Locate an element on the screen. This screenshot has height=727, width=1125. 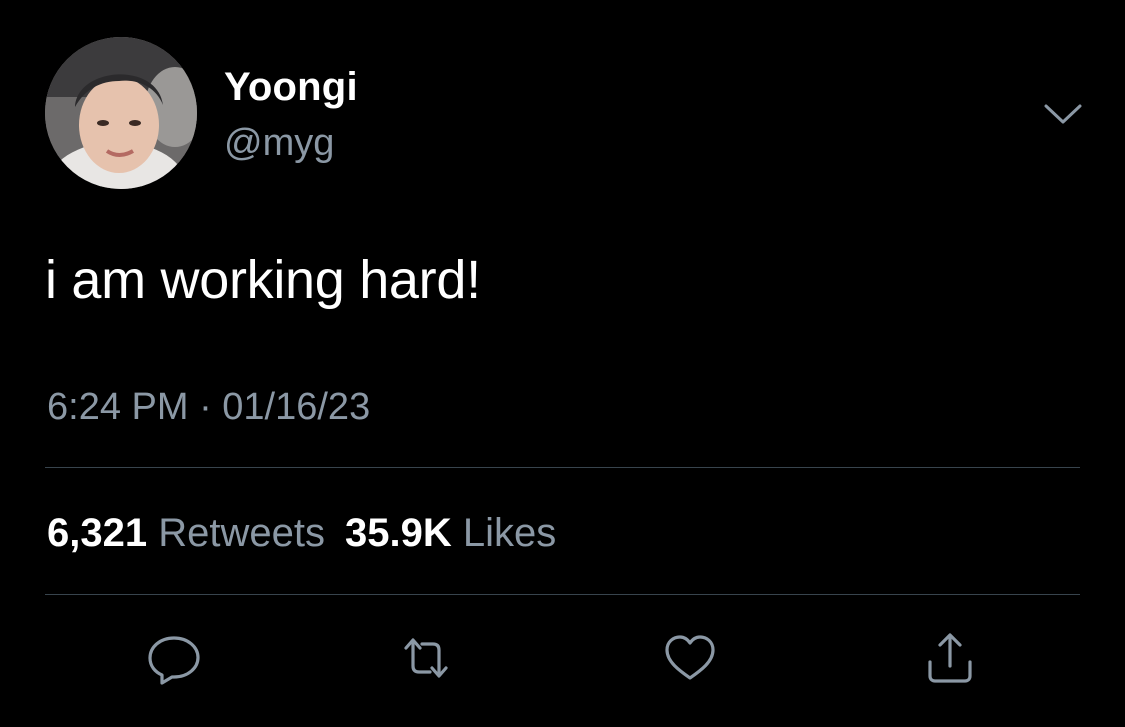
user-handle: @myg is located at coordinates (279, 143).